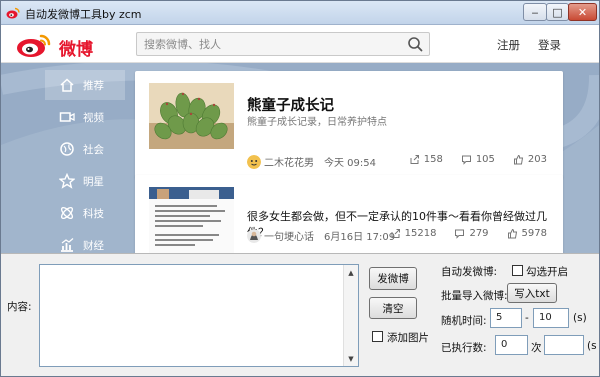 This screenshot has width=600, height=377. What do you see at coordinates (469, 272) in the screenshot?
I see `auto-post-label: 自动发微博:` at bounding box center [469, 272].